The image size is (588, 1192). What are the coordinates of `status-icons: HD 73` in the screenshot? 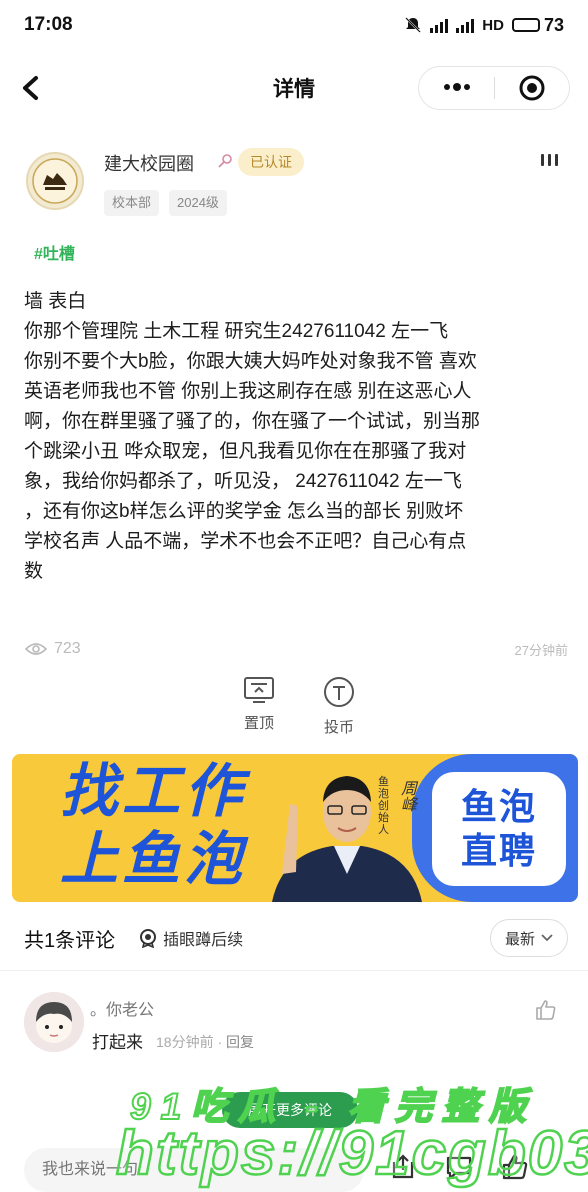 It's located at (484, 25).